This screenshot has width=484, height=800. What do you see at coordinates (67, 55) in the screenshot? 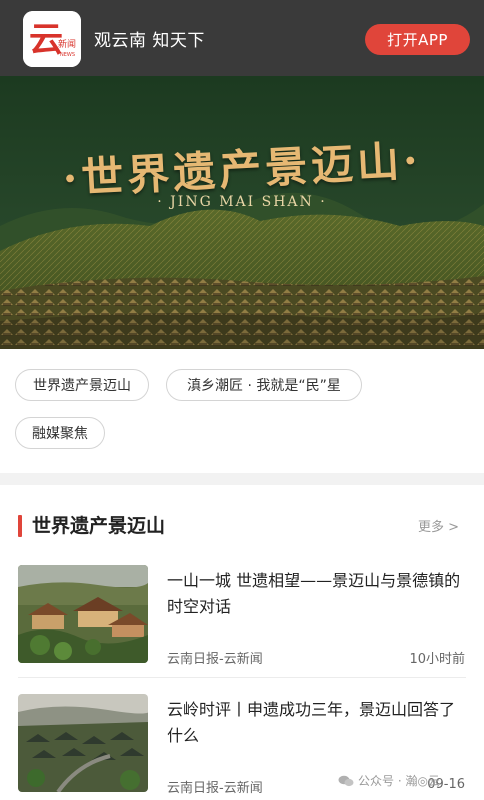
I see `svg-text: NEWS` at bounding box center [67, 55].